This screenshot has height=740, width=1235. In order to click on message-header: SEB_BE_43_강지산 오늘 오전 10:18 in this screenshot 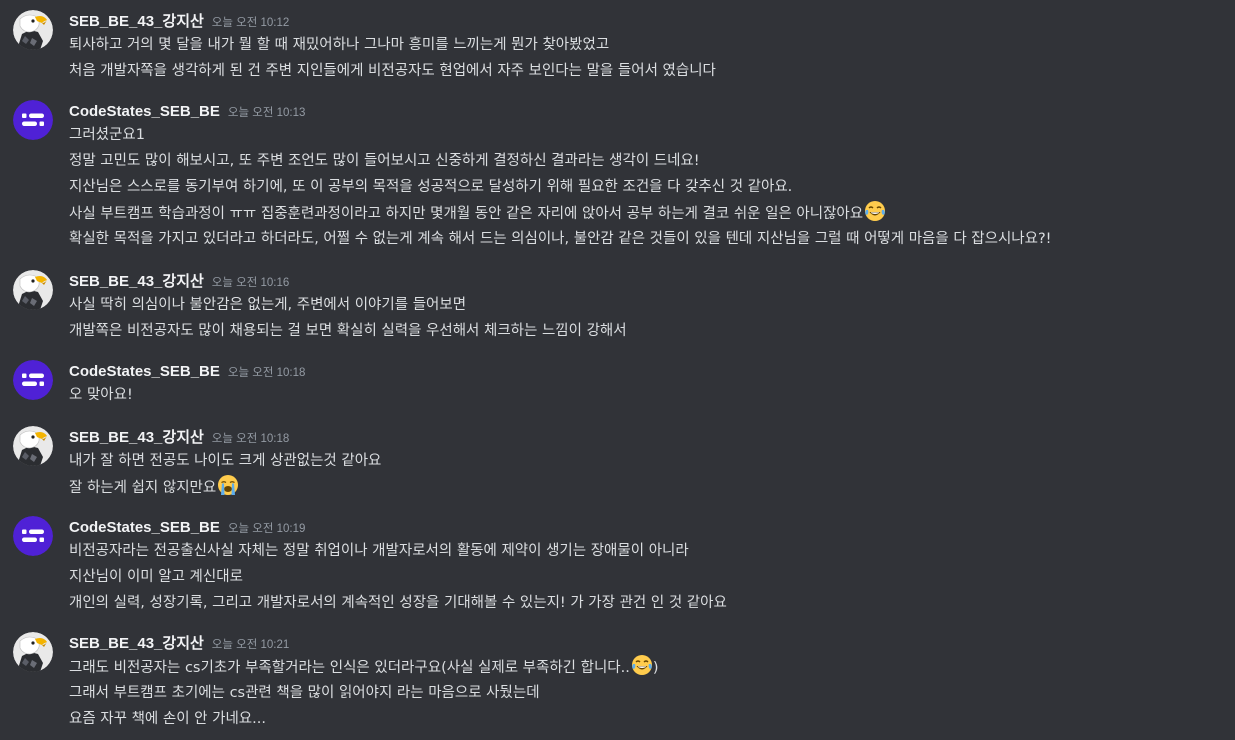, I will do `click(179, 437)`.